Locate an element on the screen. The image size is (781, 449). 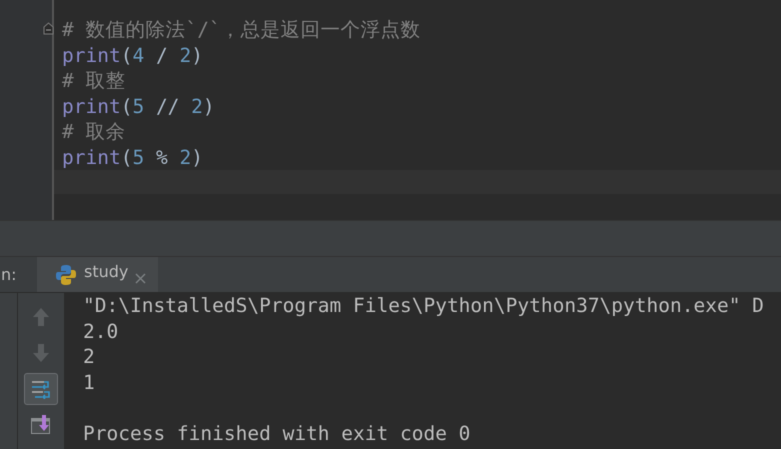
console-output: 2.0 is located at coordinates (101, 331).